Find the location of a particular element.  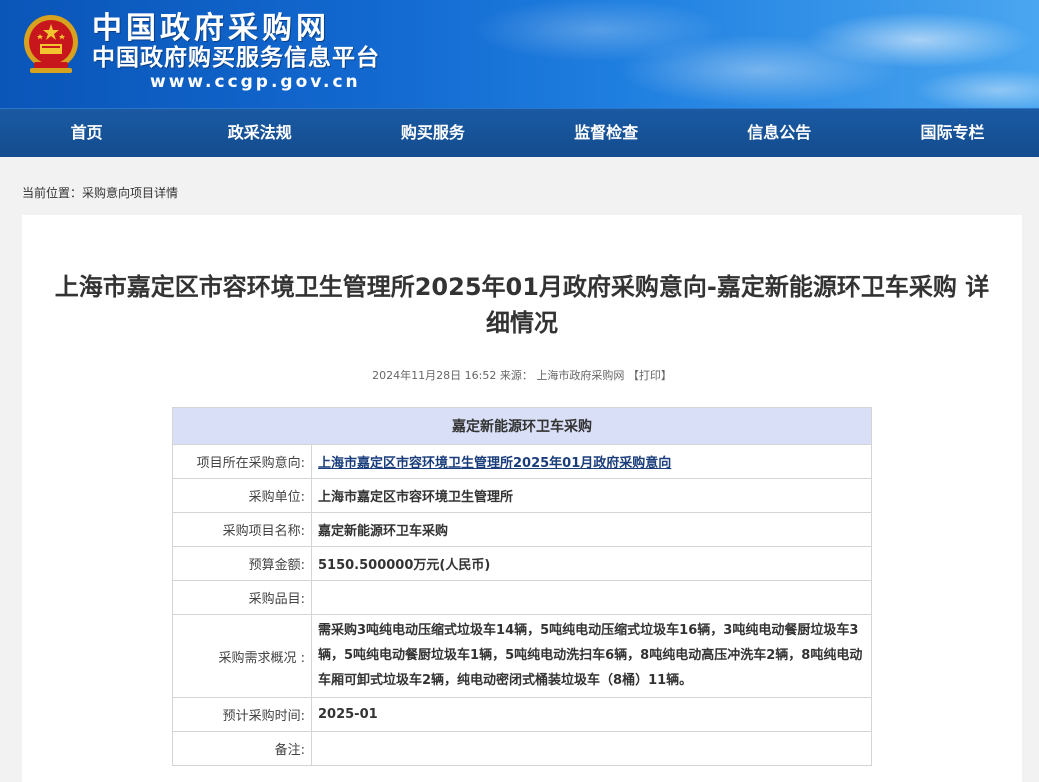

table-row: 采购品目: is located at coordinates (522, 597).